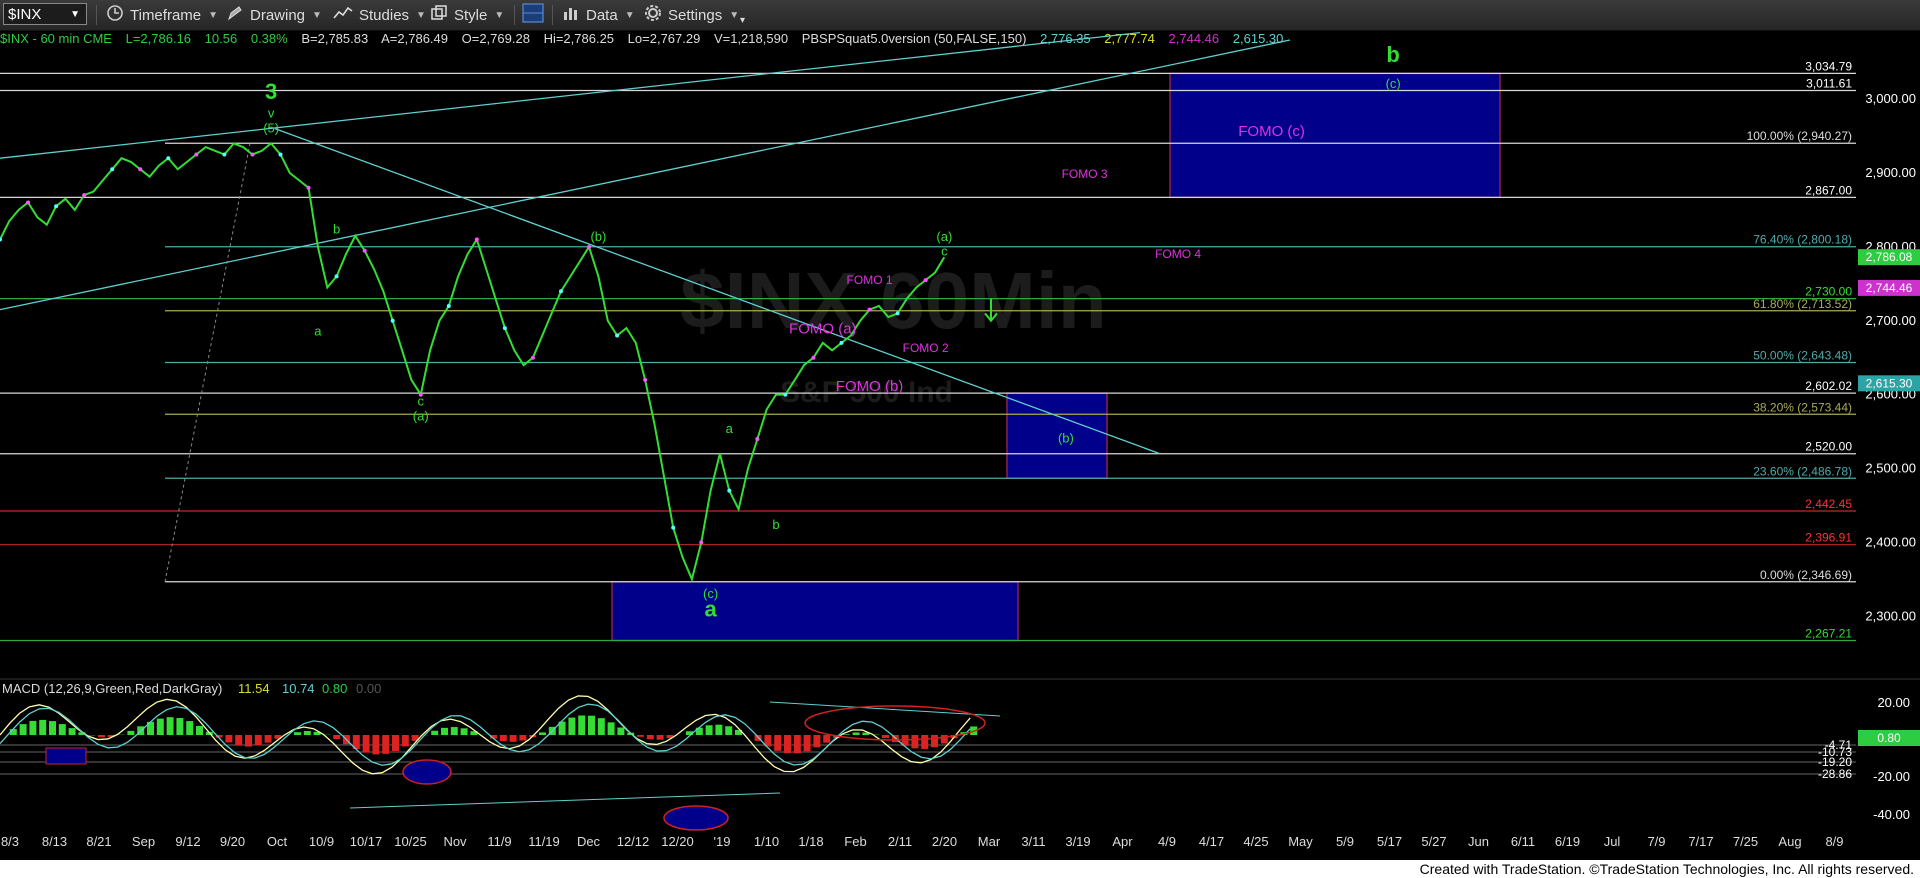  What do you see at coordinates (1077, 841) in the screenshot?
I see `date-axis-tick: 3/19` at bounding box center [1077, 841].